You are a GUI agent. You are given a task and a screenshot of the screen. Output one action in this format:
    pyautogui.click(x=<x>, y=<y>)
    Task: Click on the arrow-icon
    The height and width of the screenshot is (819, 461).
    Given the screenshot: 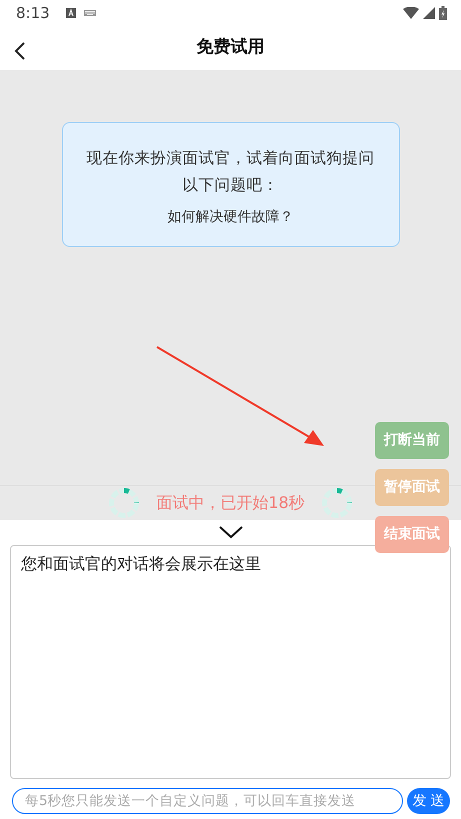 What is the action you would take?
    pyautogui.click(x=241, y=397)
    